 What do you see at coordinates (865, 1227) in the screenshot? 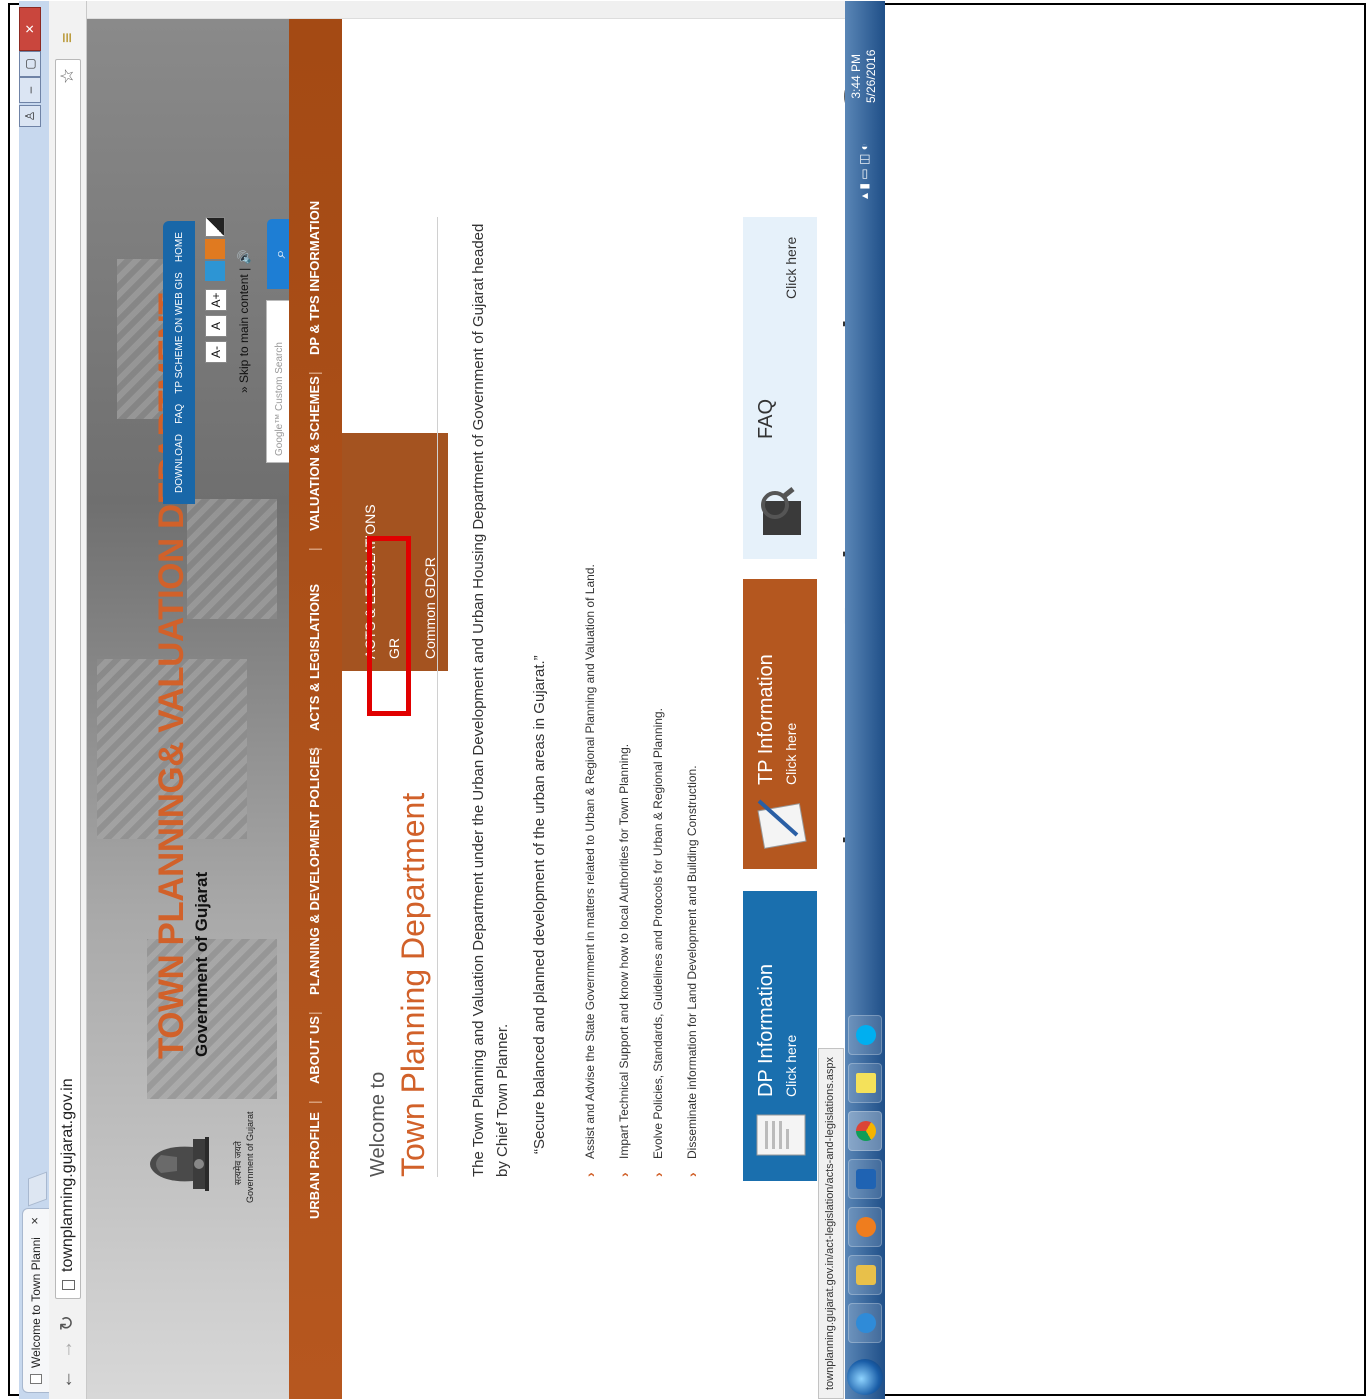
I see `taskbar-media` at bounding box center [865, 1227].